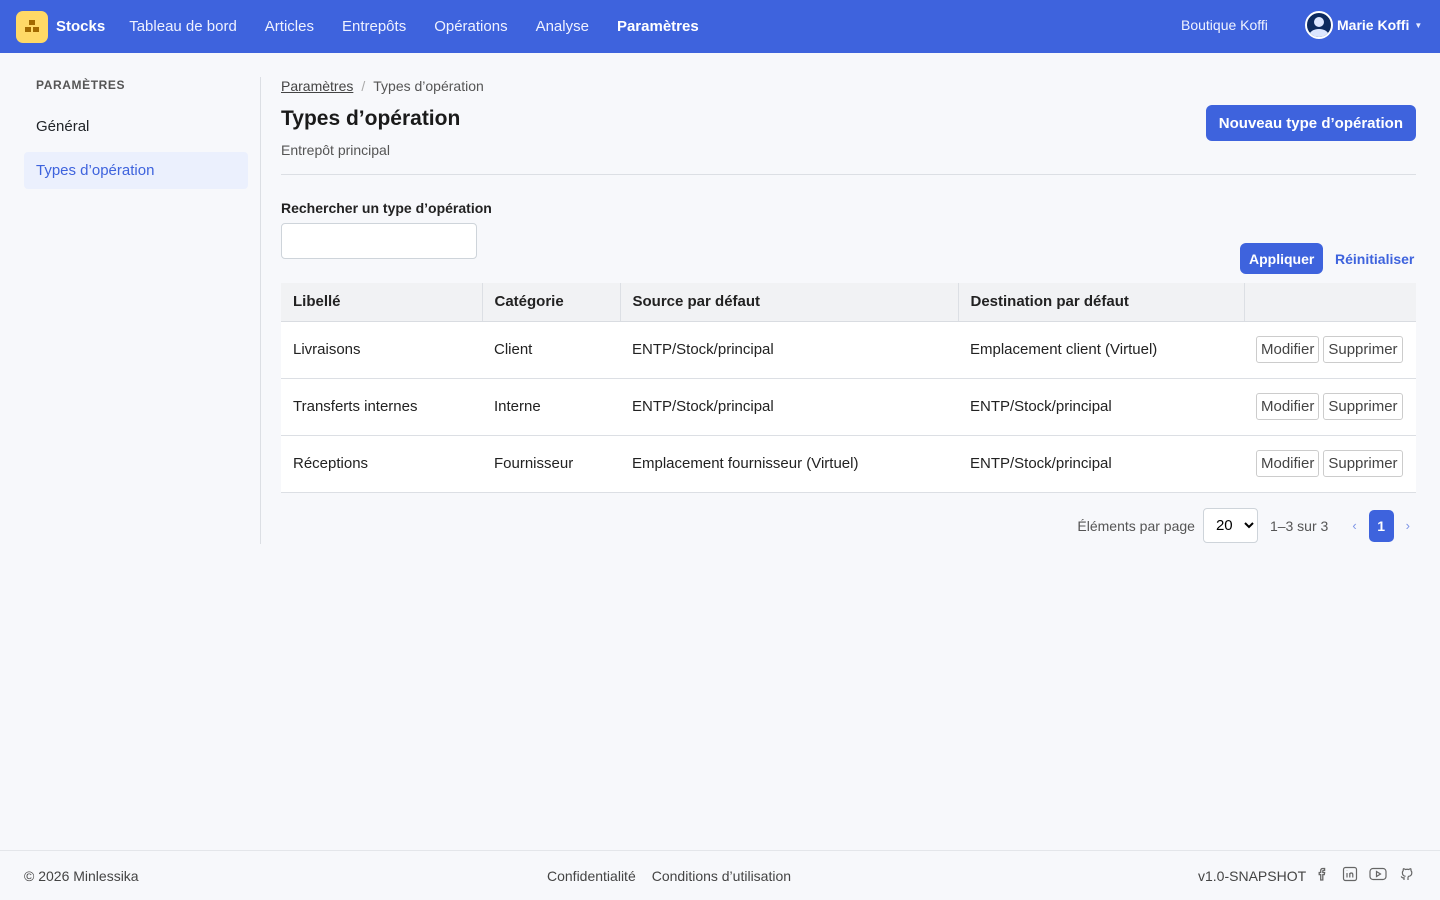 The width and height of the screenshot is (1440, 900). What do you see at coordinates (289, 26) in the screenshot?
I see `nav-articles: Articles` at bounding box center [289, 26].